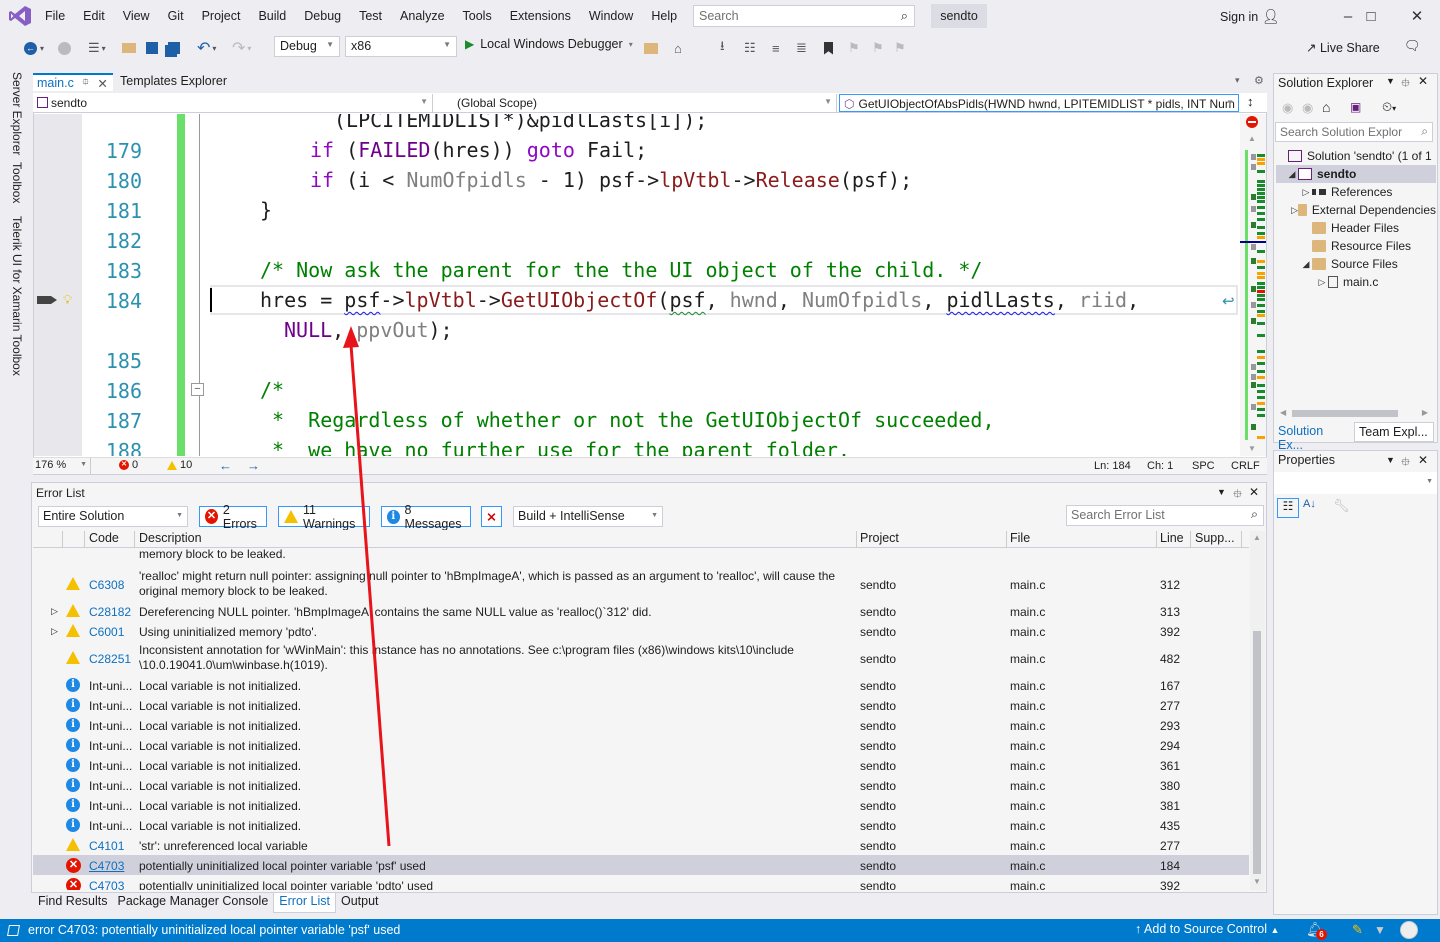 This screenshot has height=942, width=1440. What do you see at coordinates (678, 48) in the screenshot?
I see `home-button: ⌂` at bounding box center [678, 48].